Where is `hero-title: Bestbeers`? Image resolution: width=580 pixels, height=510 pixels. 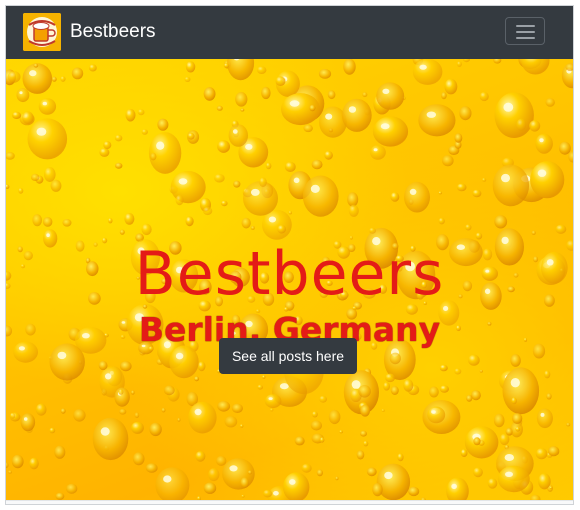
hero-title: Bestbeers is located at coordinates (289, 274).